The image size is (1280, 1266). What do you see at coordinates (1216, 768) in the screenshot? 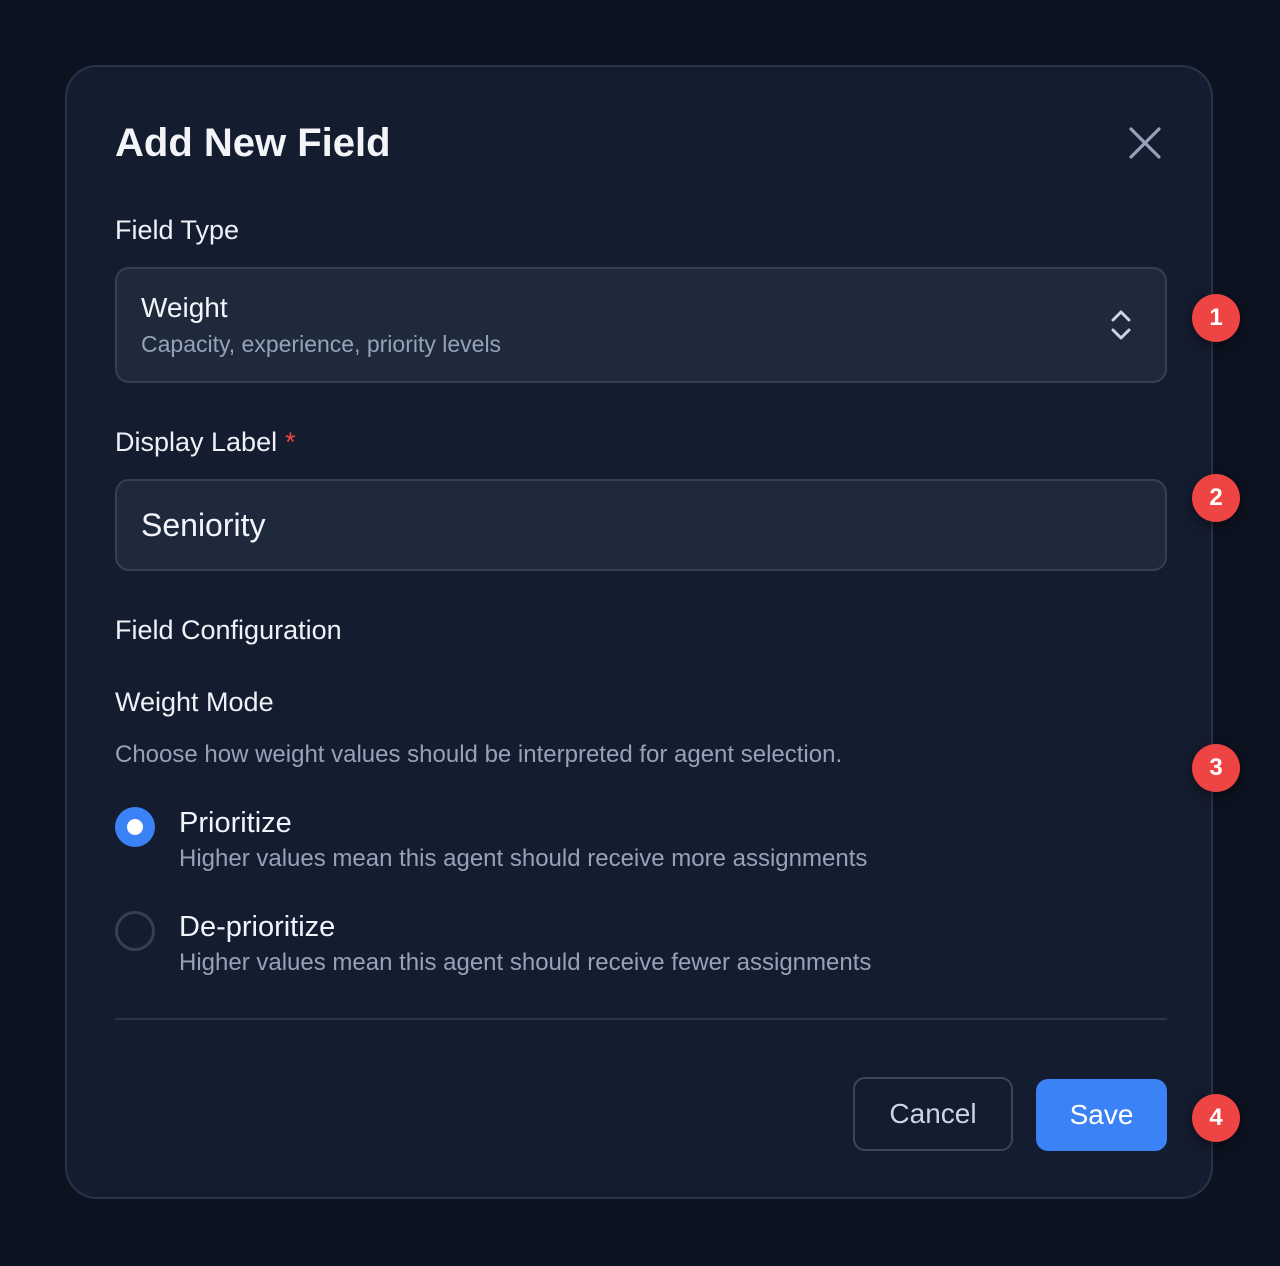
I see `annotation-badge-3: 3` at bounding box center [1216, 768].